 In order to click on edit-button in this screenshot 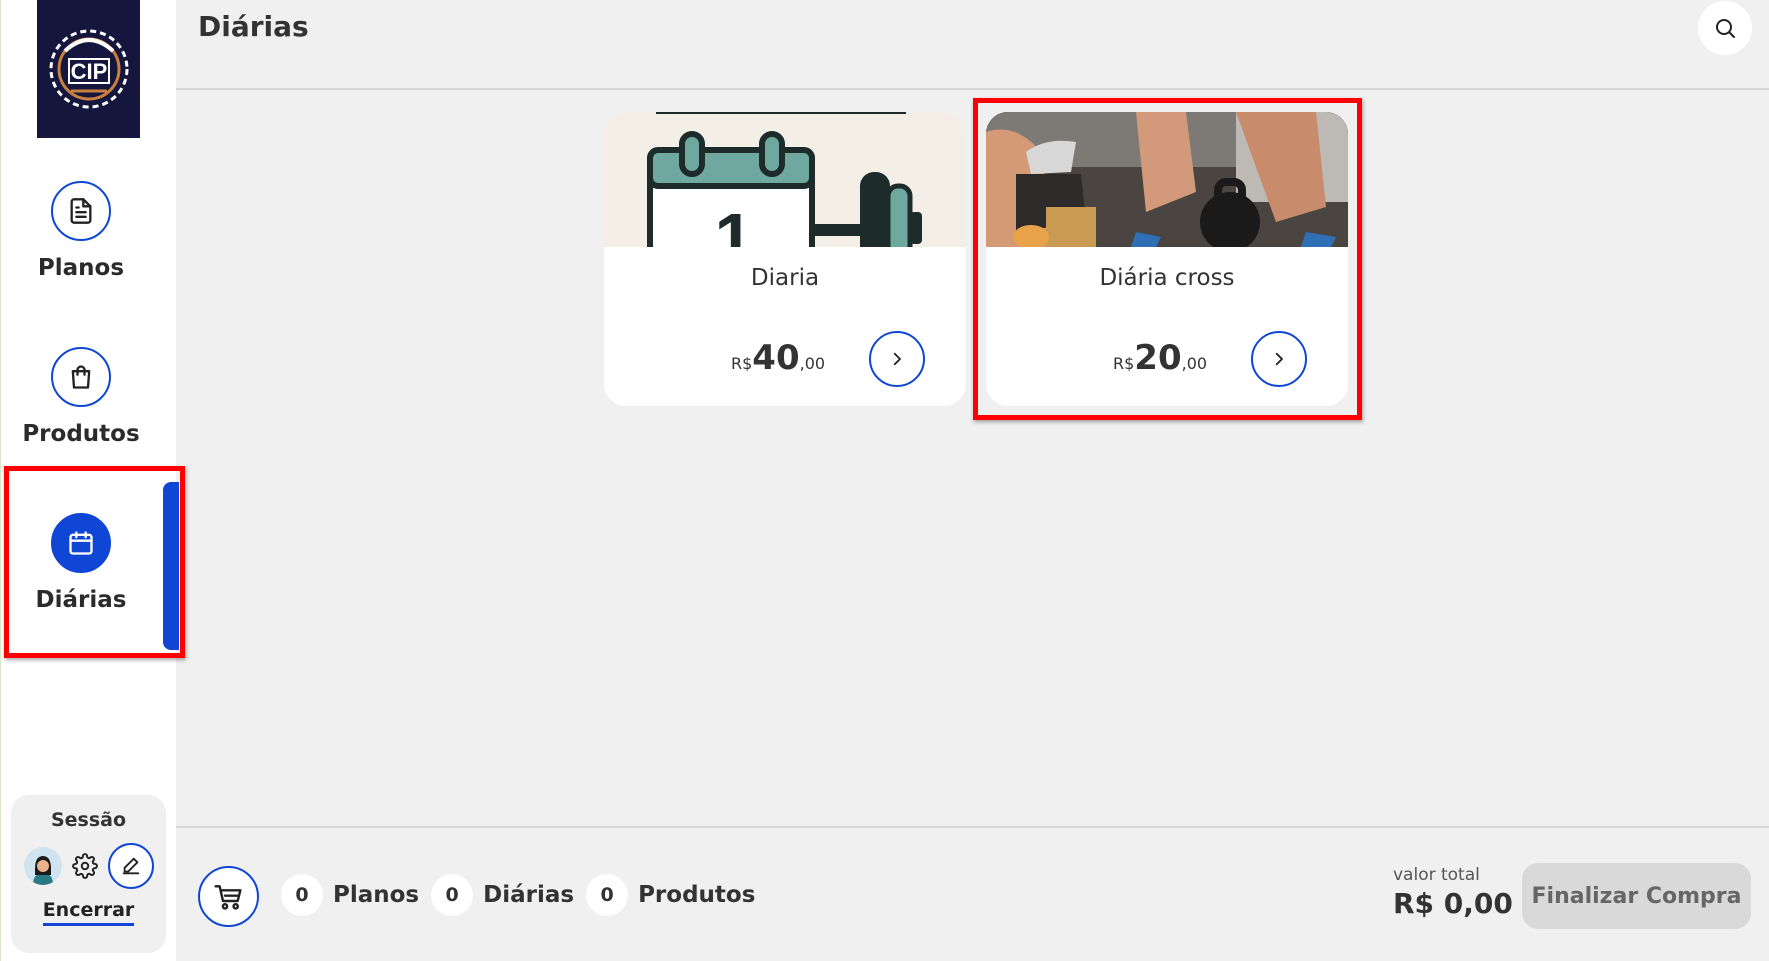, I will do `click(130, 866)`.